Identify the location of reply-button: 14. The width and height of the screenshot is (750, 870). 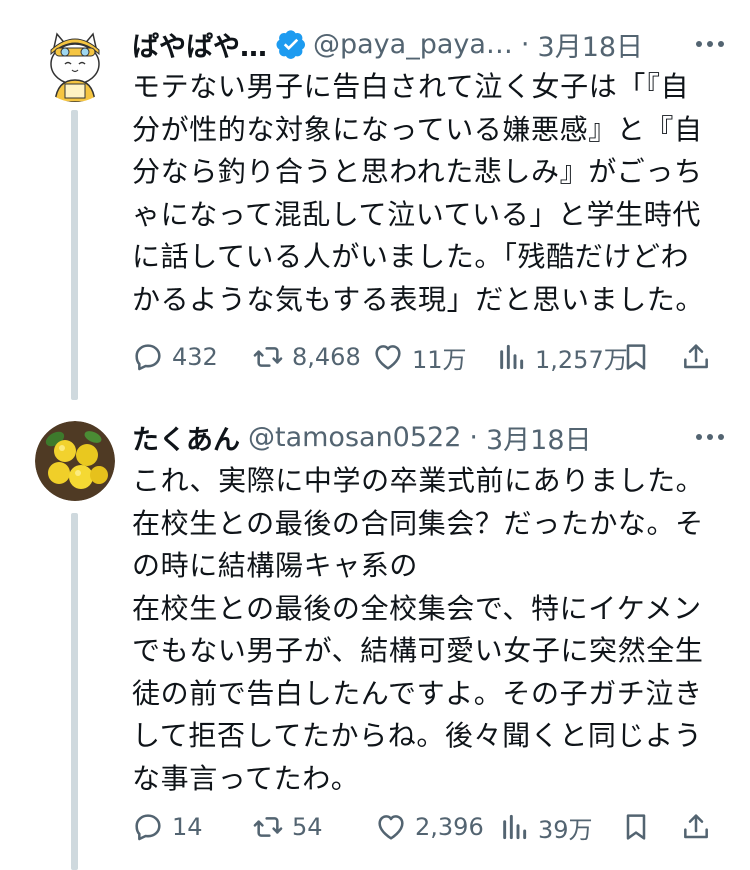
(167, 827).